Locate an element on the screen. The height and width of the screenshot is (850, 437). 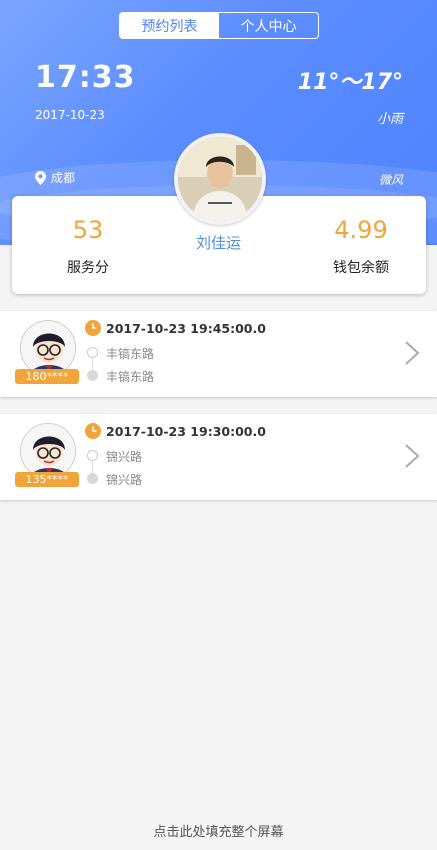
order-time: 2017-10-23 19:45:00.0 is located at coordinates (186, 328).